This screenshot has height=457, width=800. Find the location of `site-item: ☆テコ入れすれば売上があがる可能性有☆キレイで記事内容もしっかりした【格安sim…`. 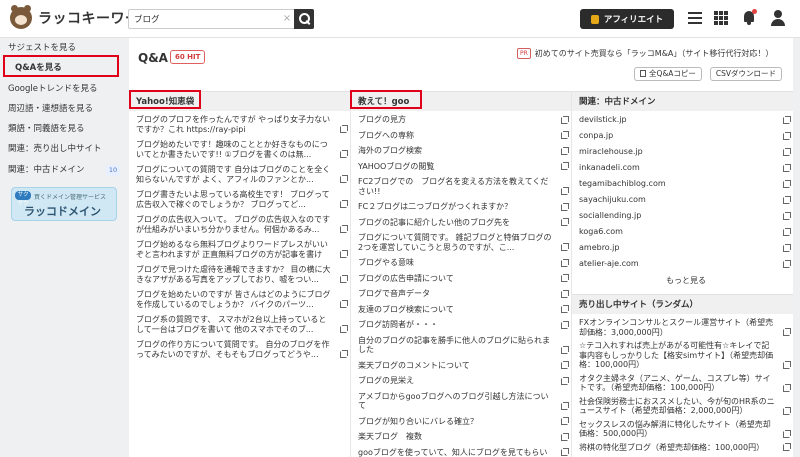

site-item: ☆テコ入れすれば売上があがる可能性有☆キレイで記事内容もしっかりした【格安sim… is located at coordinates (686, 355).